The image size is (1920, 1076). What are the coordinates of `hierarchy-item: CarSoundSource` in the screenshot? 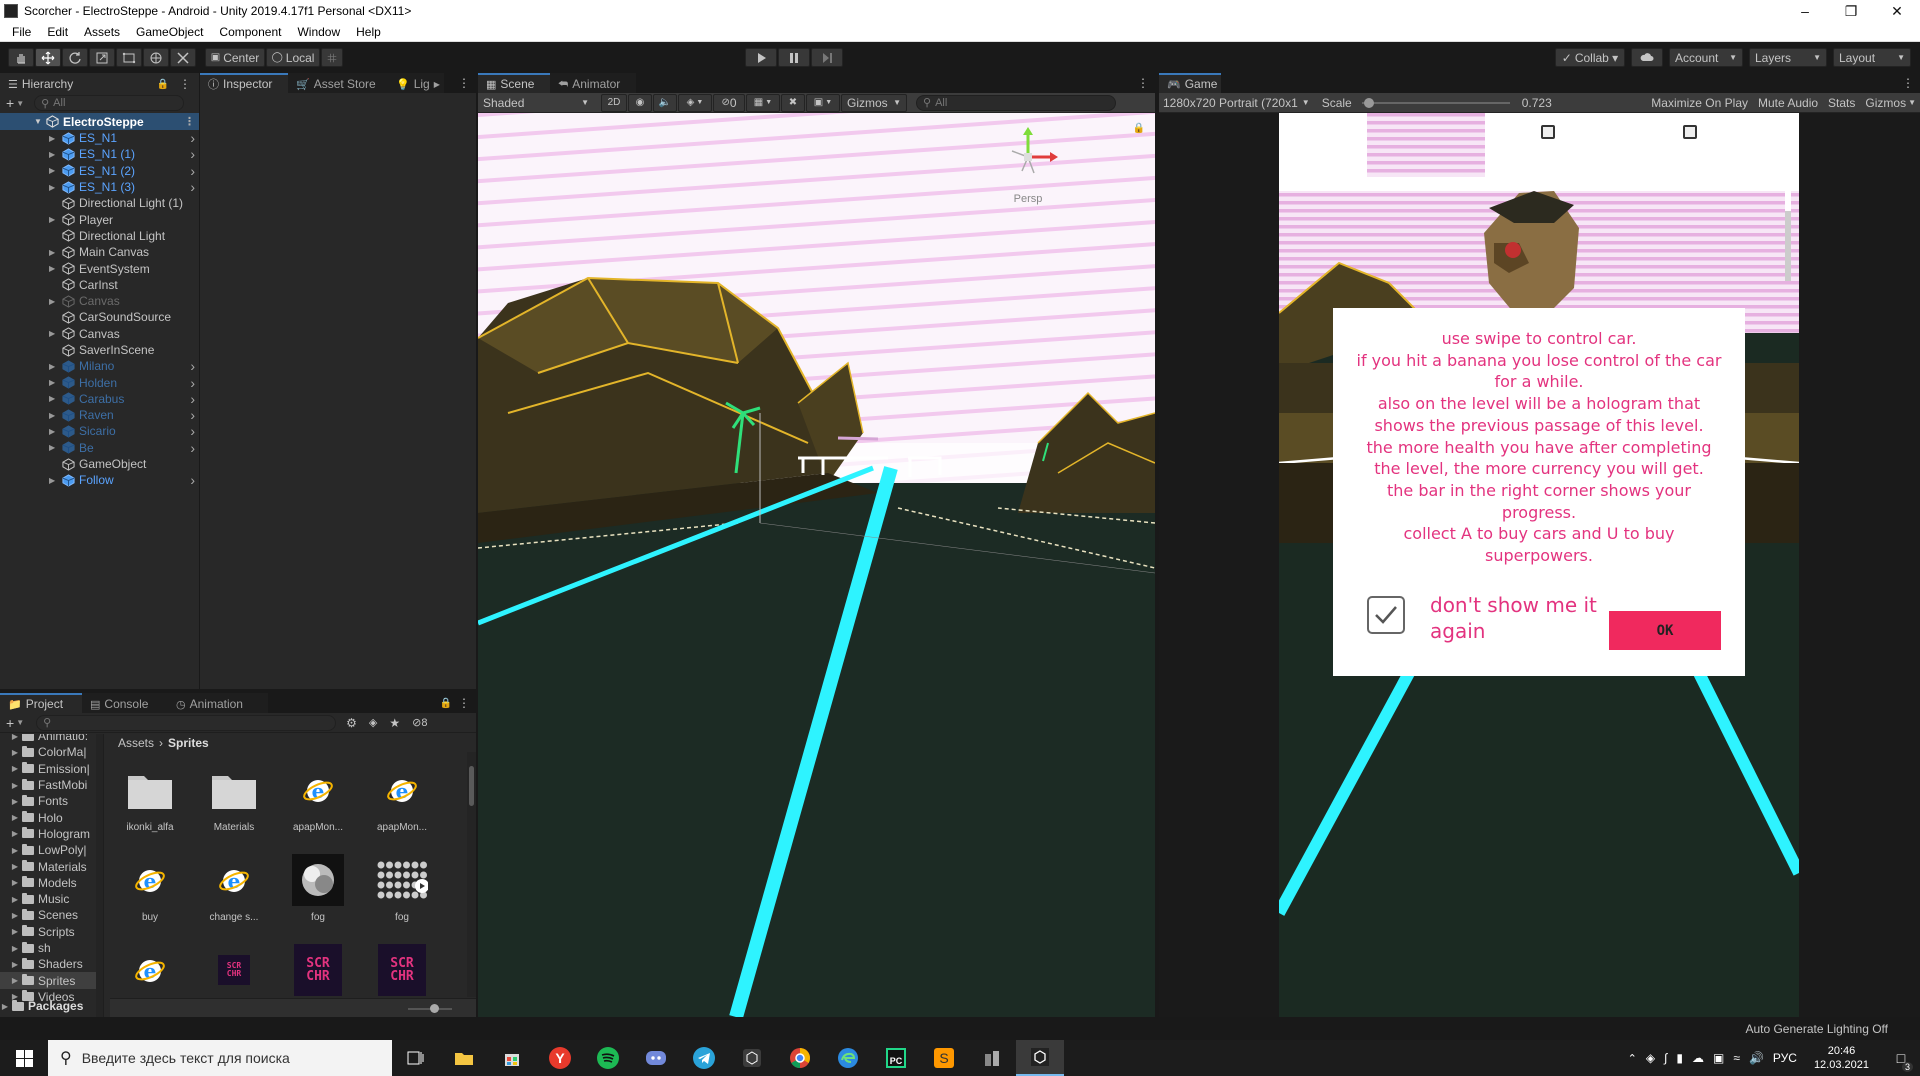 It's located at (99, 317).